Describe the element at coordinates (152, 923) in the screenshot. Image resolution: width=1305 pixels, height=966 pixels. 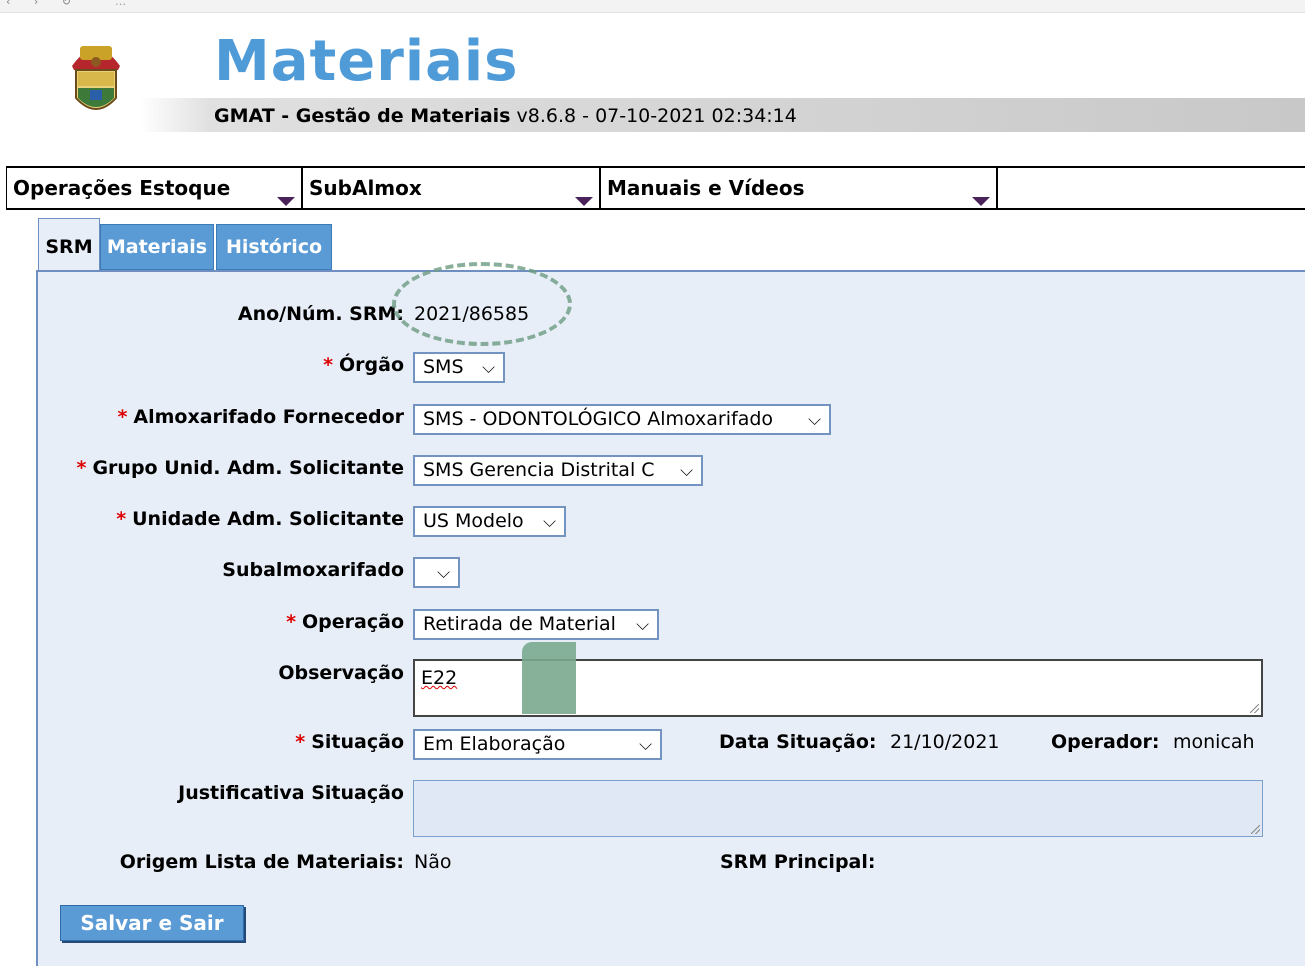
I see `salvar-e-sair-button: Salvar e Sair` at that location.